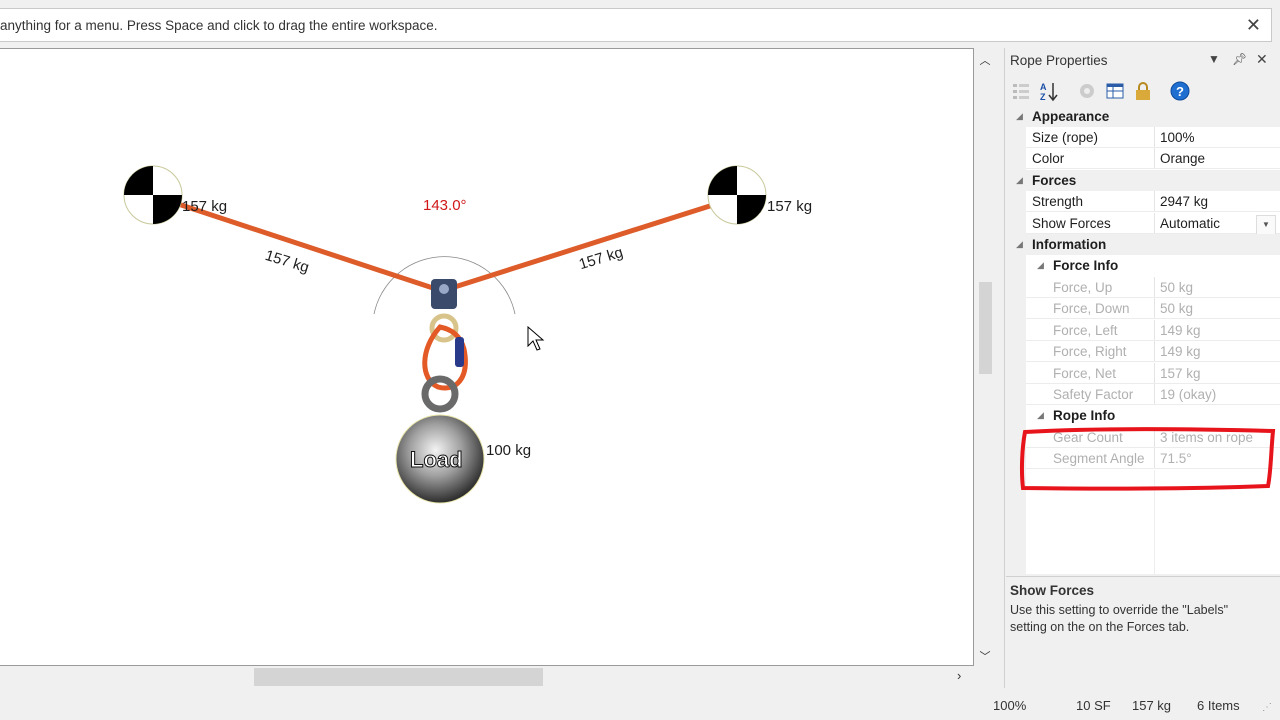  Describe the element at coordinates (1267, 707) in the screenshot. I see `resize-grip-icon: ⋰` at that location.